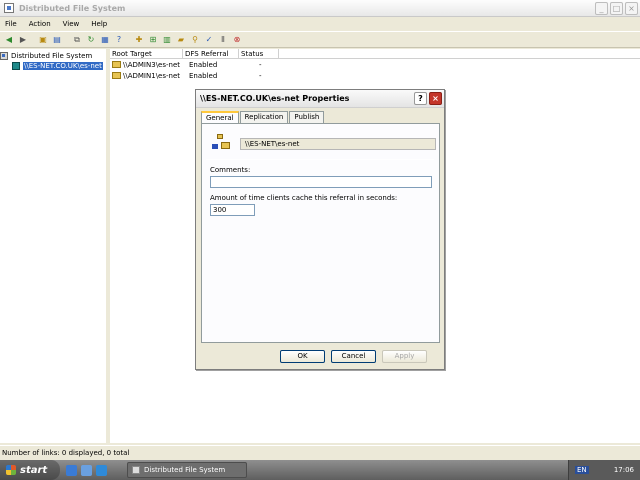 Image resolution: width=640 pixels, height=480 pixels. What do you see at coordinates (77, 40) in the screenshot?
I see `copy-icon: ⧉` at bounding box center [77, 40].